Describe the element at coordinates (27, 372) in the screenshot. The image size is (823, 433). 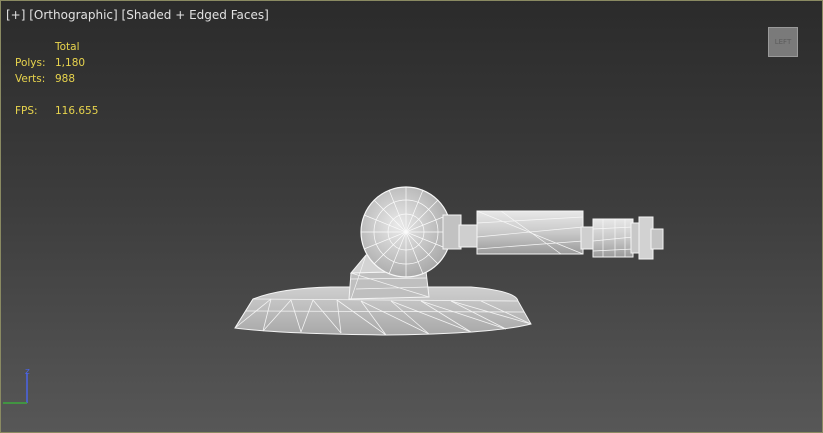
I see `axis-z-label: z` at that location.